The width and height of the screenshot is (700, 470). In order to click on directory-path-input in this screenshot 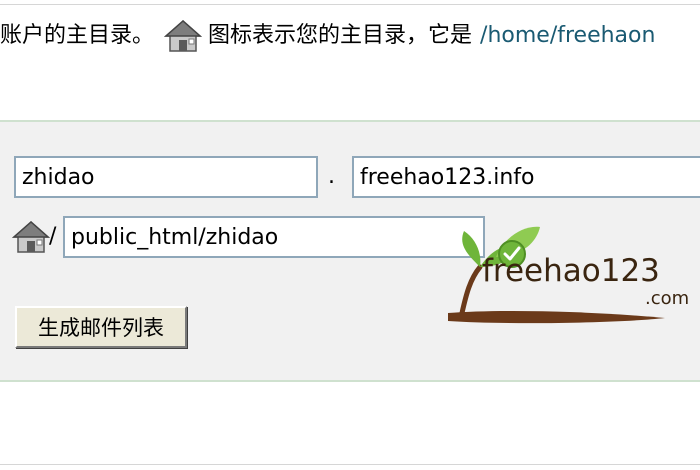, I will do `click(274, 237)`.